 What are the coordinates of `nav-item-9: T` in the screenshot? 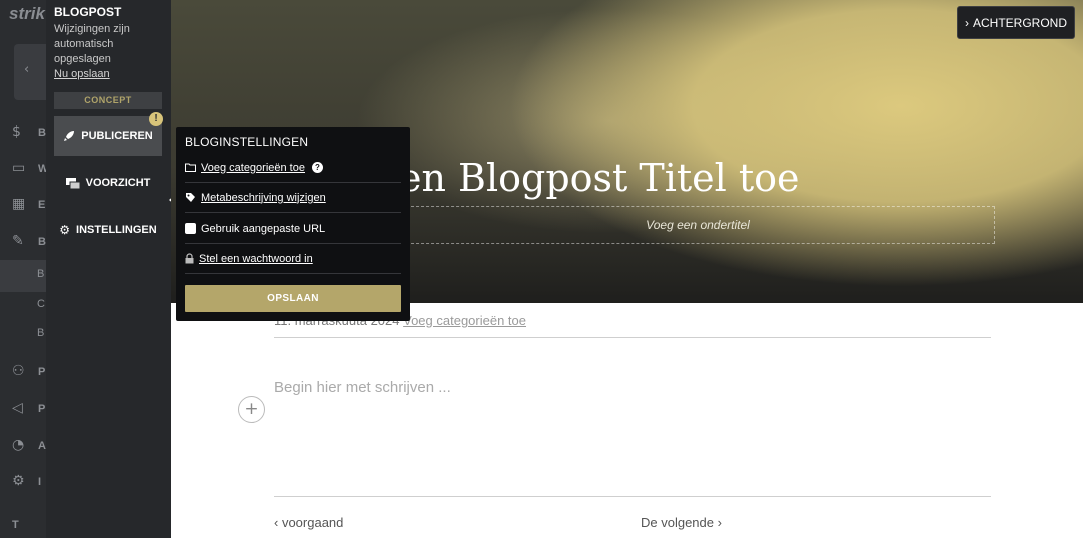 It's located at (27, 527).